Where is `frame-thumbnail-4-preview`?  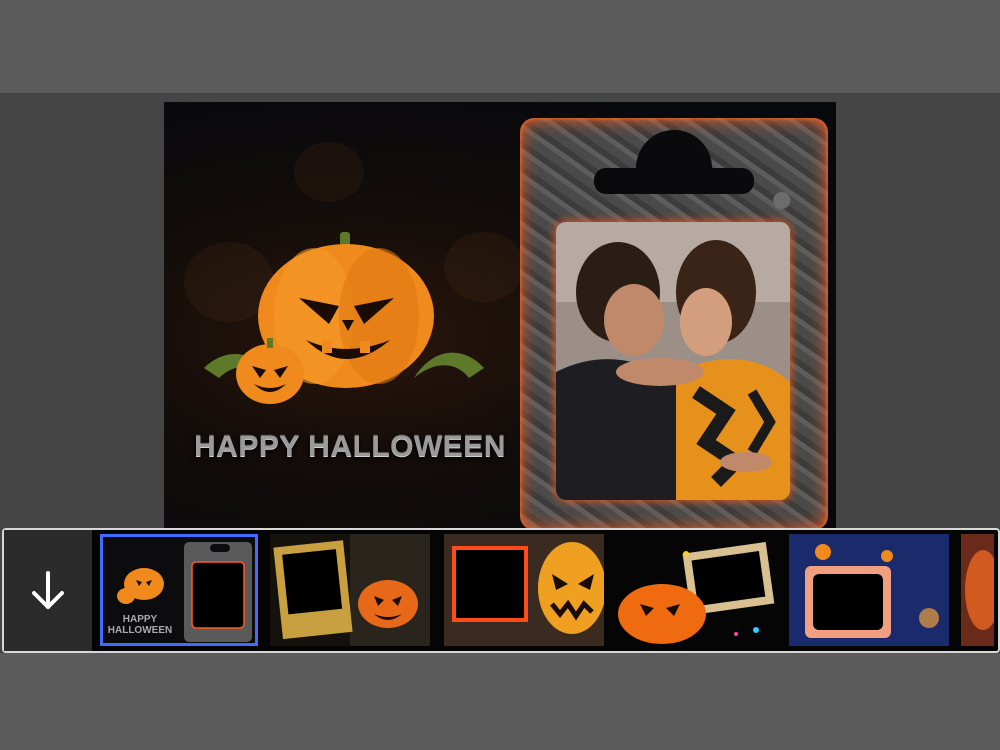
frame-thumbnail-4-preview is located at coordinates (696, 590).